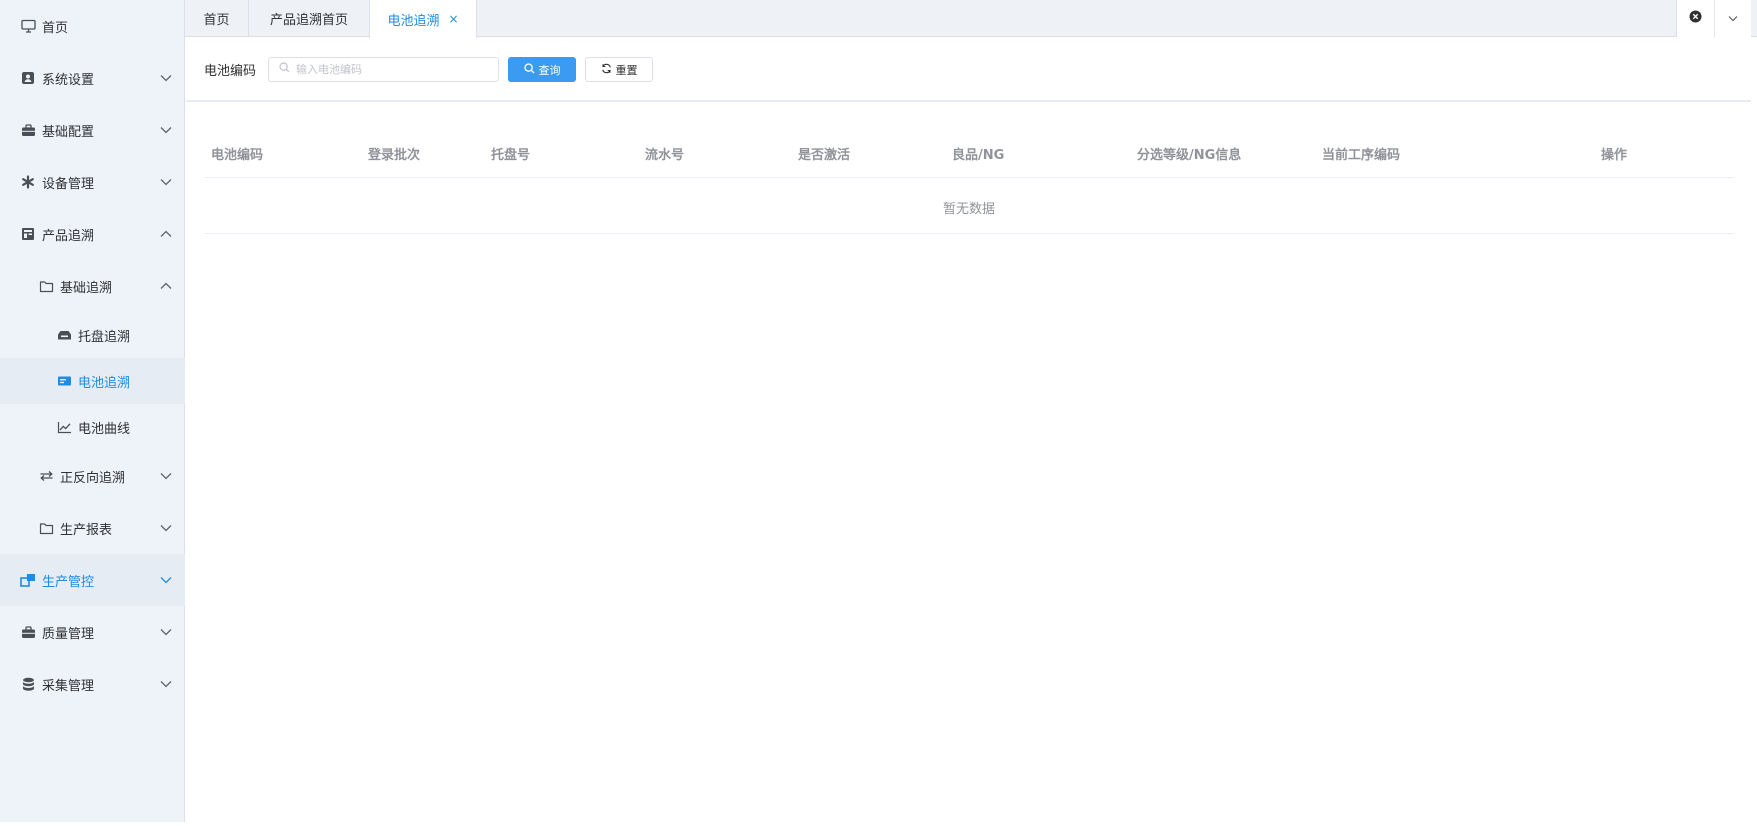  I want to click on tab-bar: 首页 产品追溯首页 电池追溯 ×, so click(971, 19).